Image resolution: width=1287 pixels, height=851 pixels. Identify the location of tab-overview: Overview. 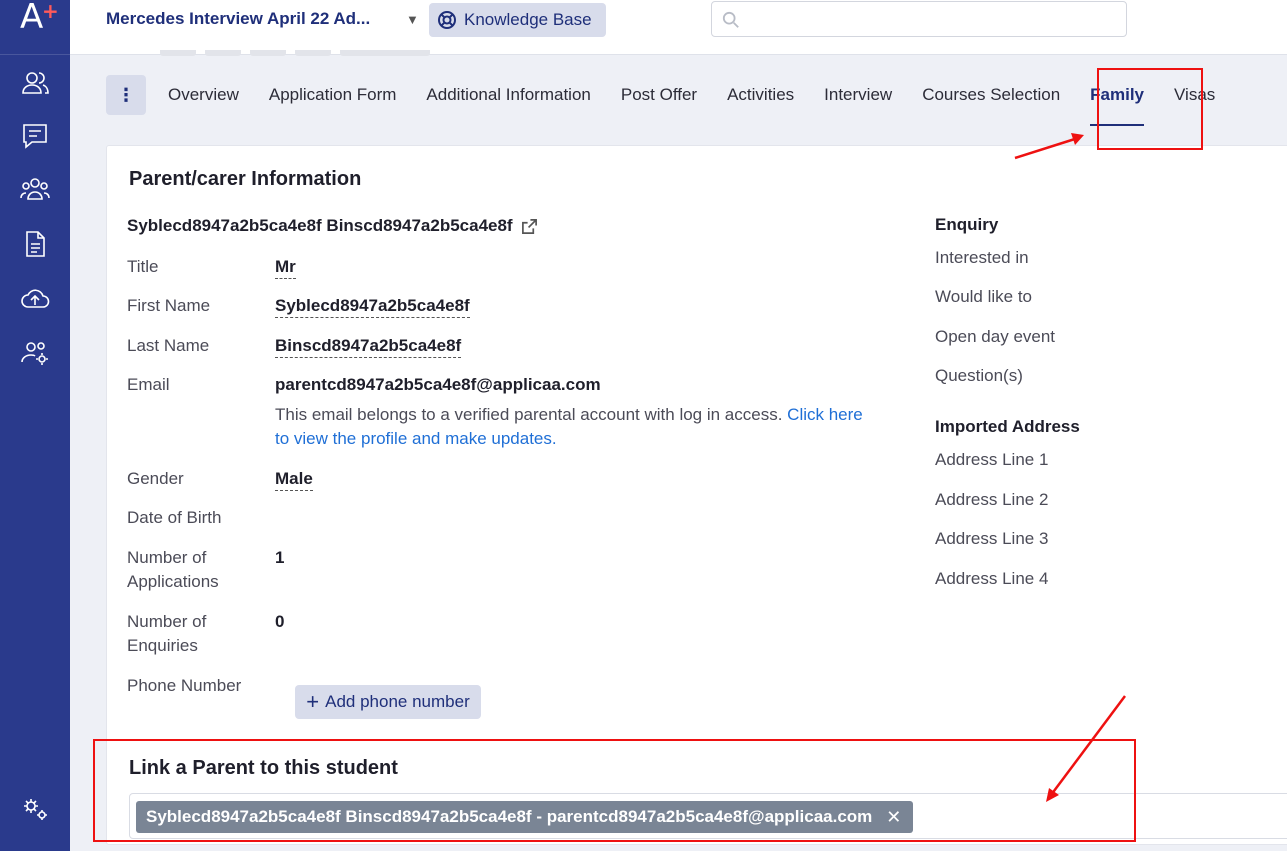
(203, 95).